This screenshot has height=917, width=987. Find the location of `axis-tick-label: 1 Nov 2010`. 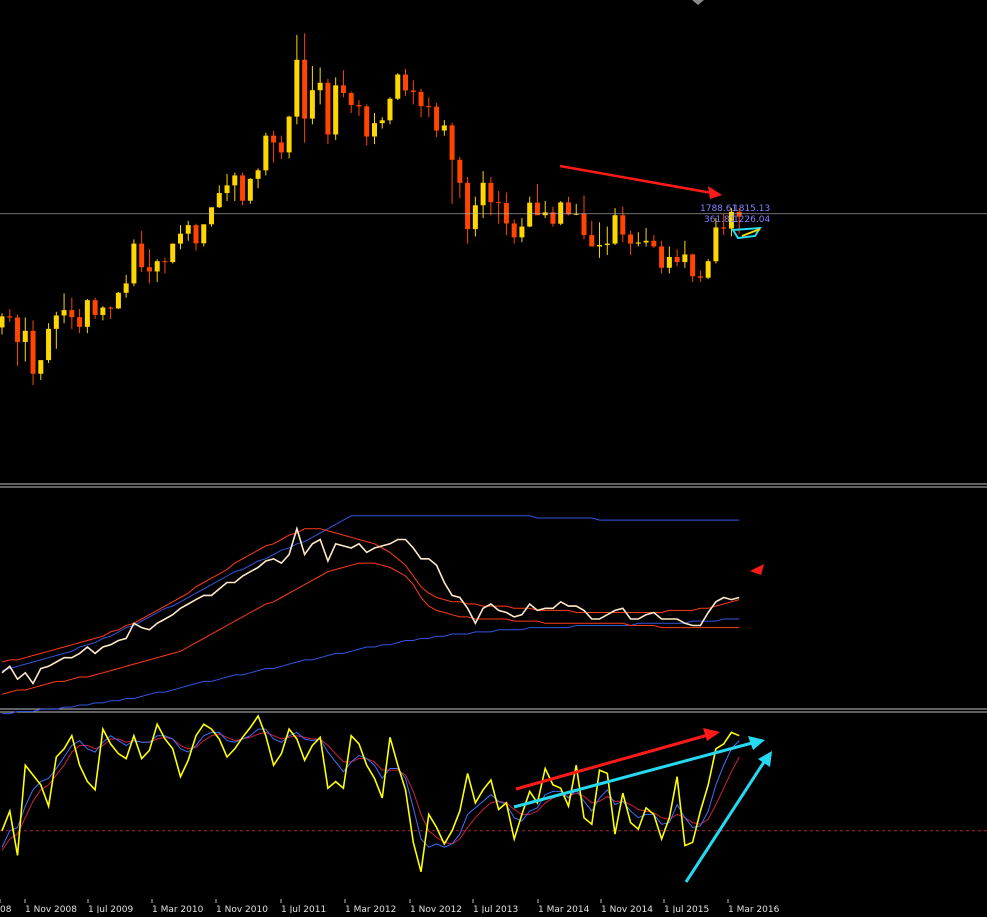

axis-tick-label: 1 Nov 2010 is located at coordinates (242, 909).